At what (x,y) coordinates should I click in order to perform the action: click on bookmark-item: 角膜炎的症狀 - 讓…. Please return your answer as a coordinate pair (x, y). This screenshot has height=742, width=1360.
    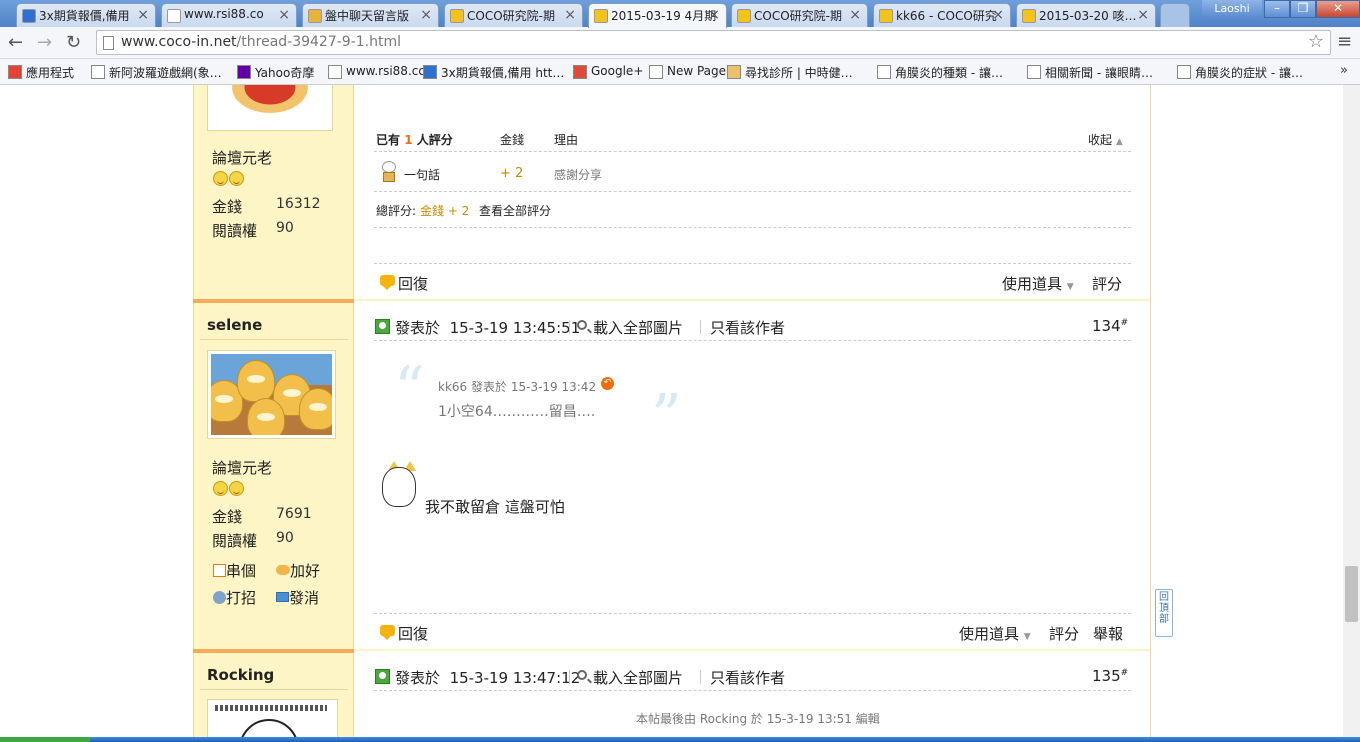
    Looking at the image, I should click on (1240, 72).